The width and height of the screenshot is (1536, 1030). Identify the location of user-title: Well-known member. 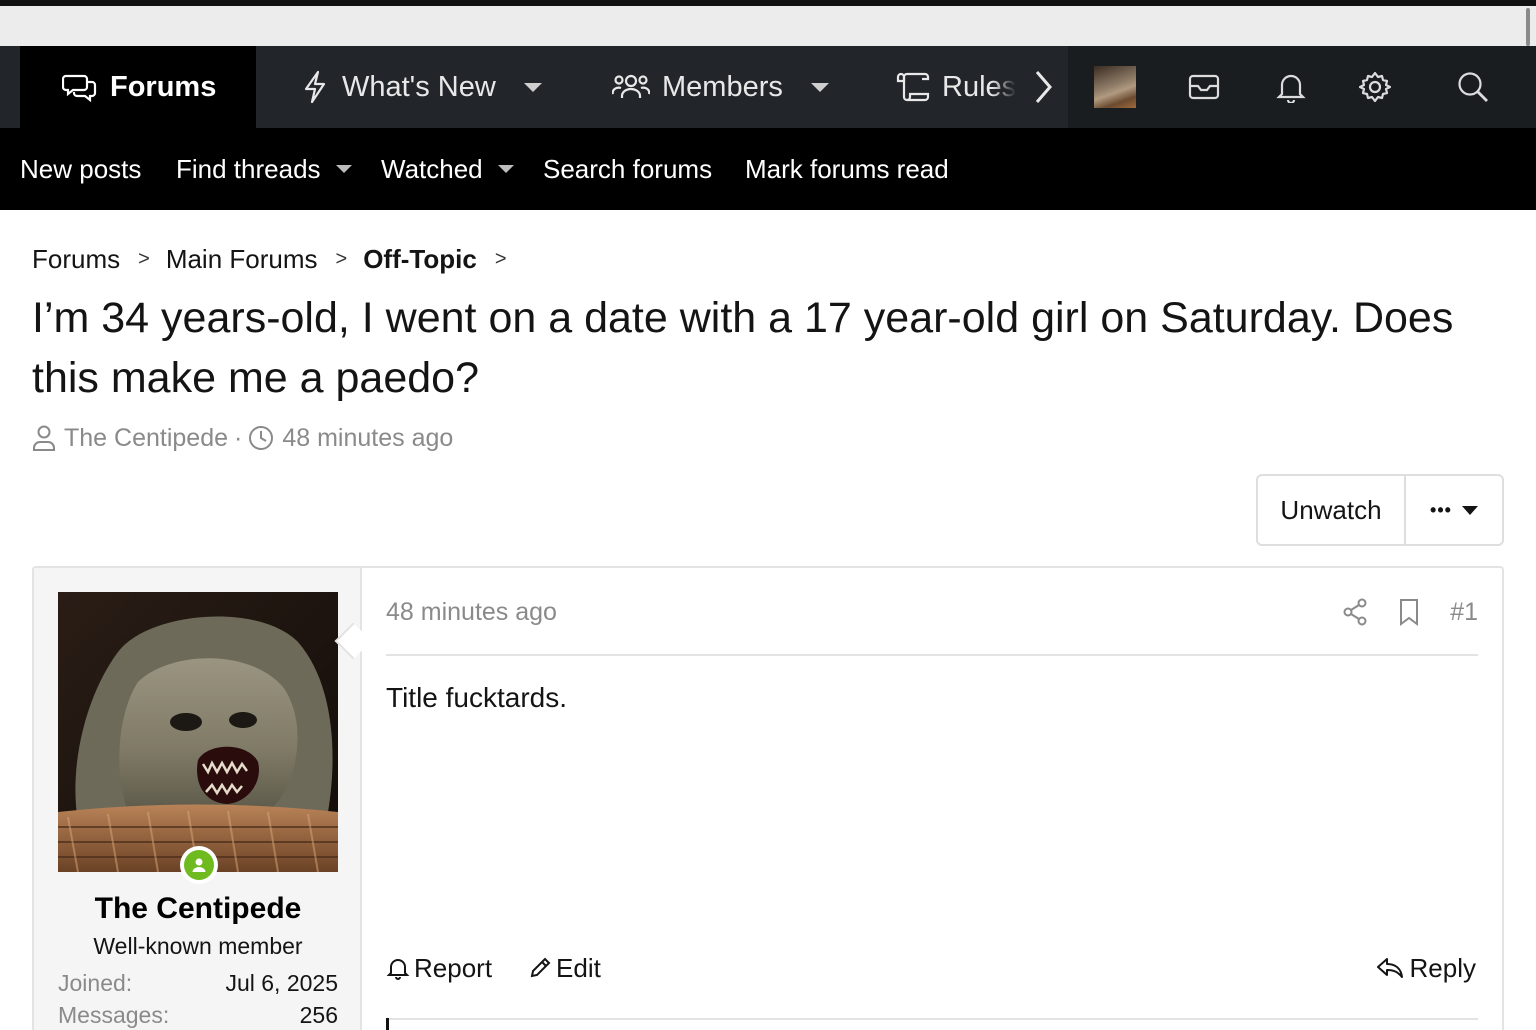
(198, 946).